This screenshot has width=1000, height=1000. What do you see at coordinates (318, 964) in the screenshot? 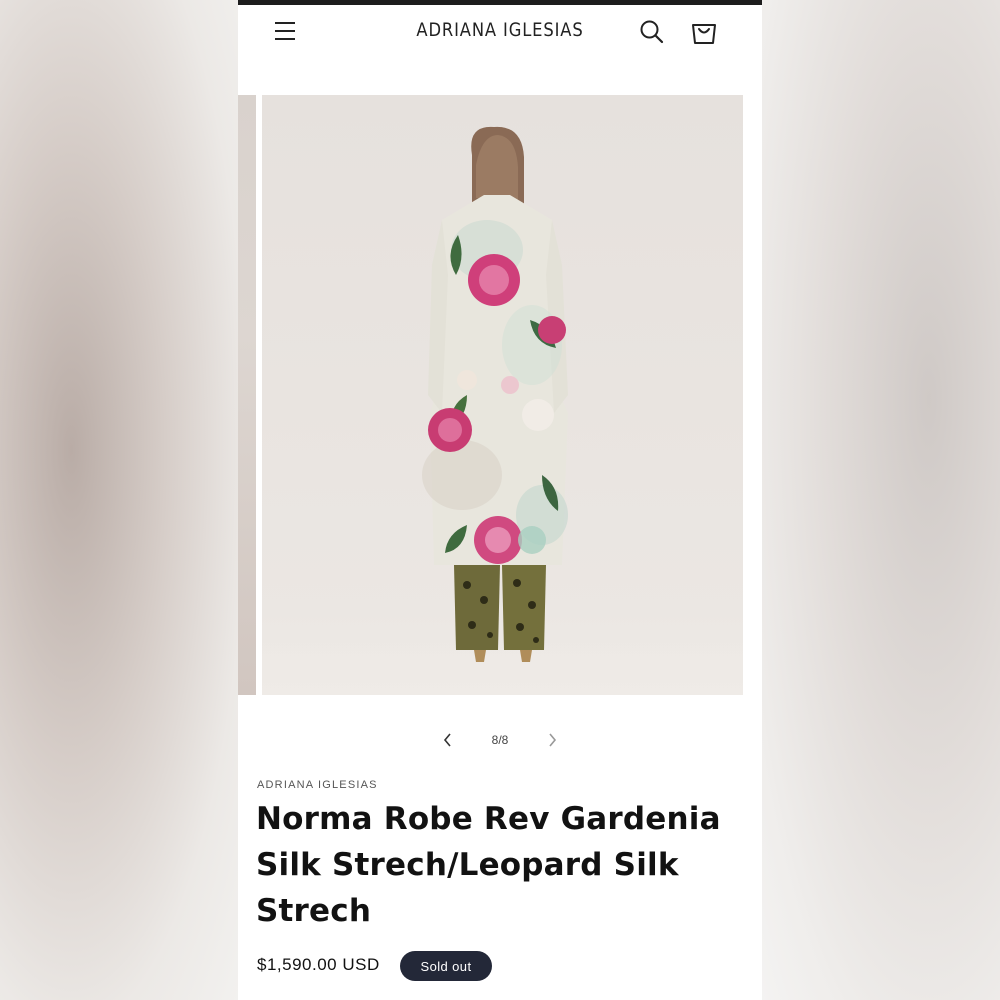
I see `product-price: $1,590.00 USD` at bounding box center [318, 964].